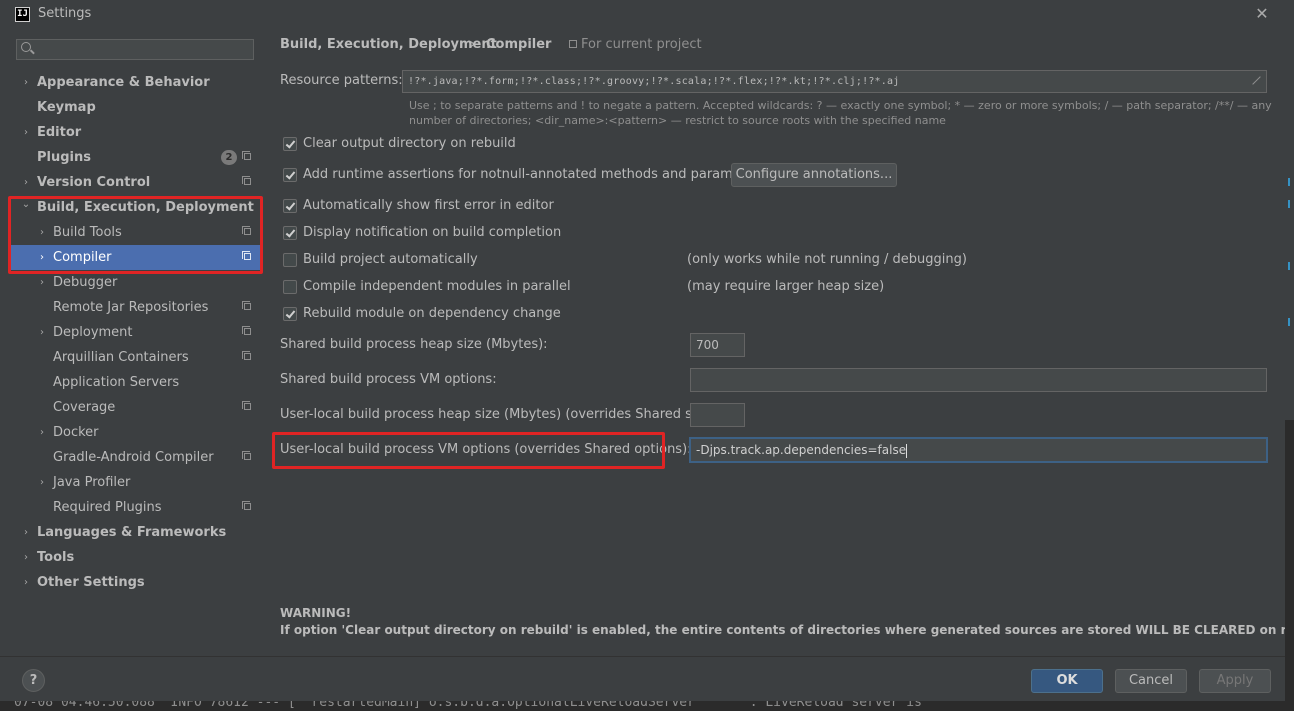 The image size is (1294, 711). What do you see at coordinates (76, 432) in the screenshot?
I see `sidebar-item-label: Docker` at bounding box center [76, 432].